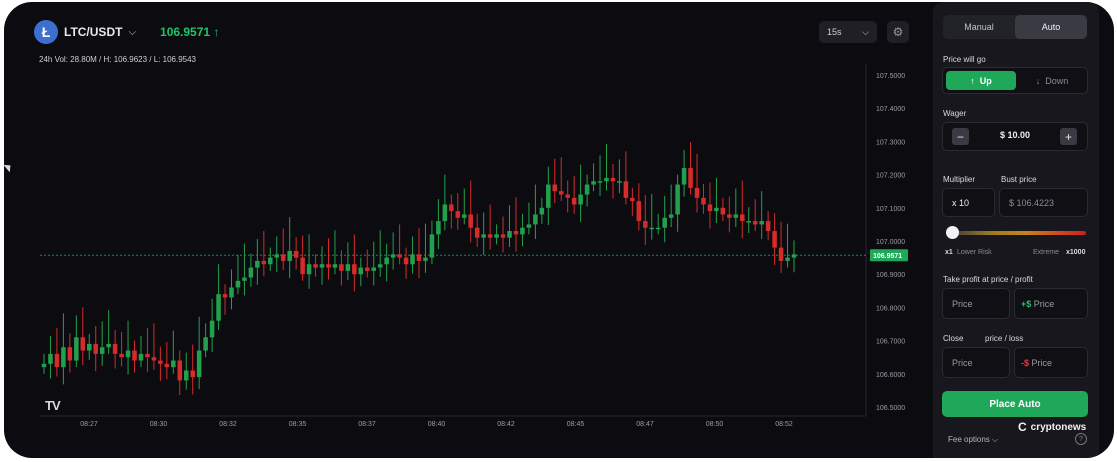  Describe the element at coordinates (93, 32) in the screenshot. I see `pair-selector: LTC/USDT` at that location.